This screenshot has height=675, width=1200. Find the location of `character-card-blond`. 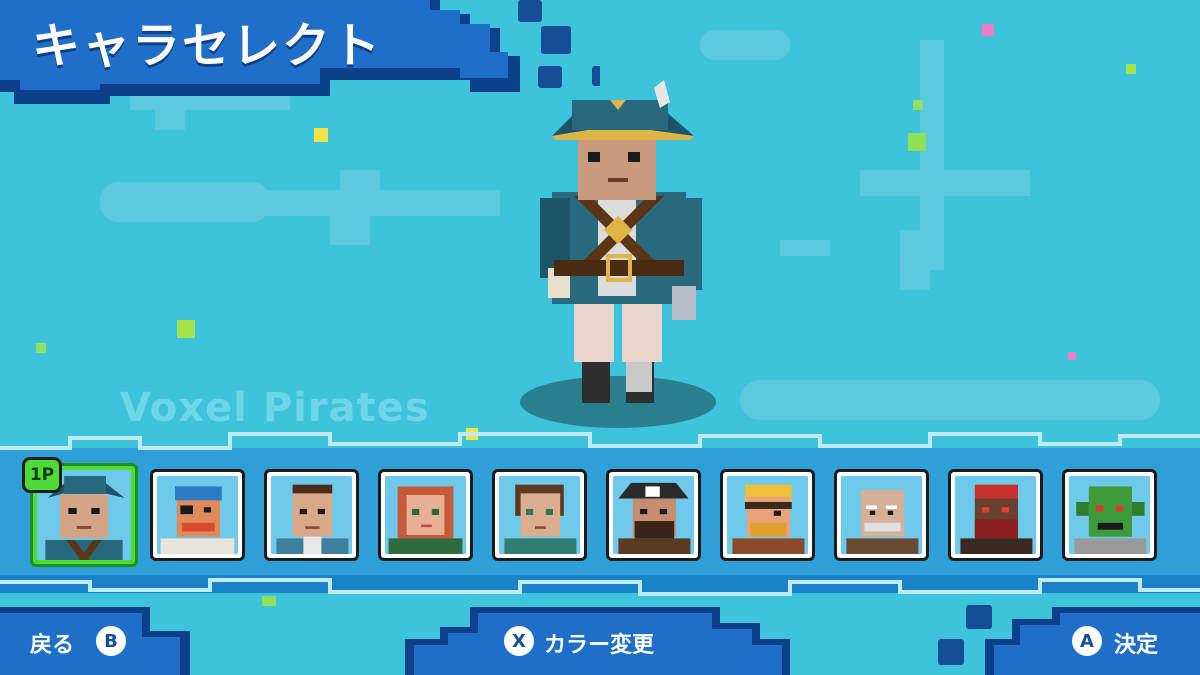

character-card-blond is located at coordinates (767, 515).